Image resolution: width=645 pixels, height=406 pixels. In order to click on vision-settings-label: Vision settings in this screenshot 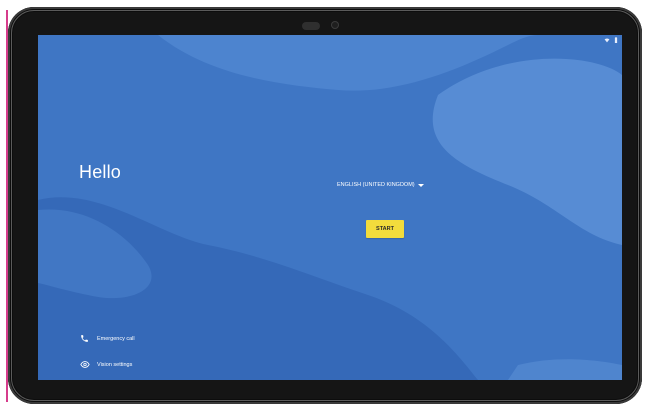, I will do `click(115, 364)`.